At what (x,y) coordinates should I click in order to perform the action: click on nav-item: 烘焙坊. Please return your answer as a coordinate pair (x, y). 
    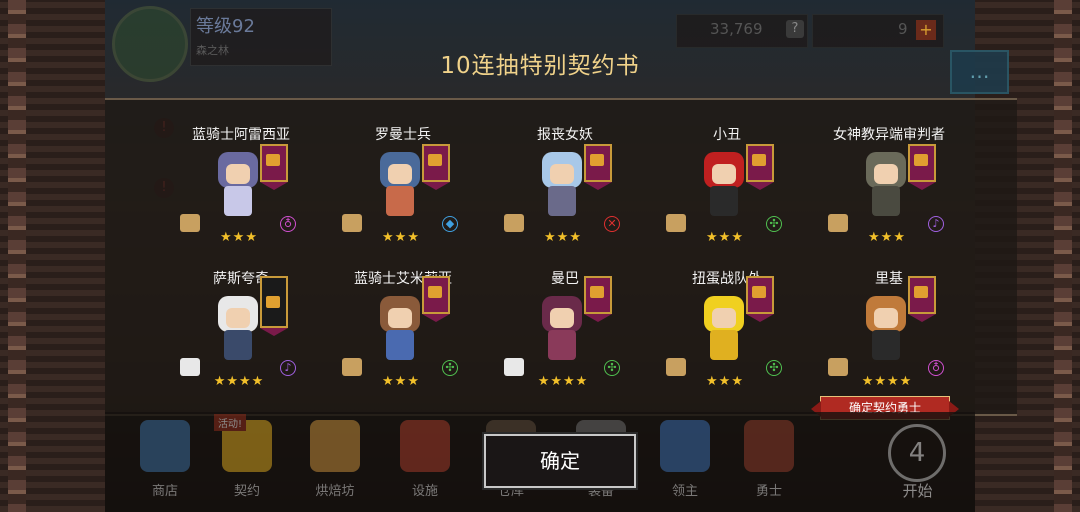
    Looking at the image, I should click on (335, 463).